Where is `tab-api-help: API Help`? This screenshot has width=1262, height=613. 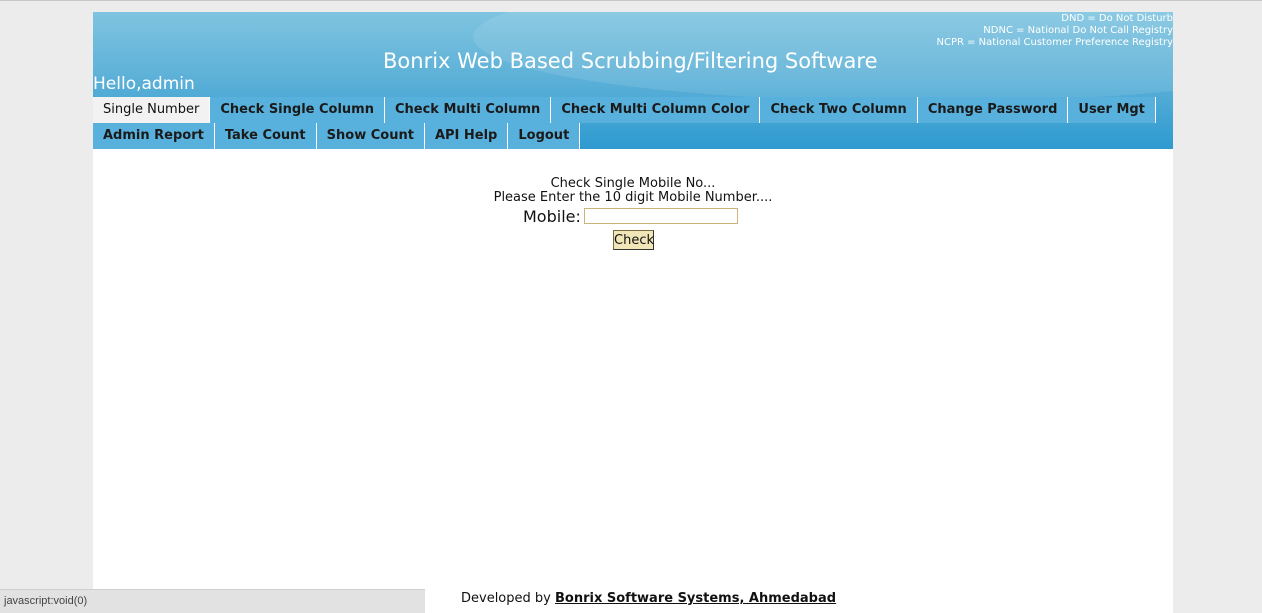
tab-api-help: API Help is located at coordinates (466, 136).